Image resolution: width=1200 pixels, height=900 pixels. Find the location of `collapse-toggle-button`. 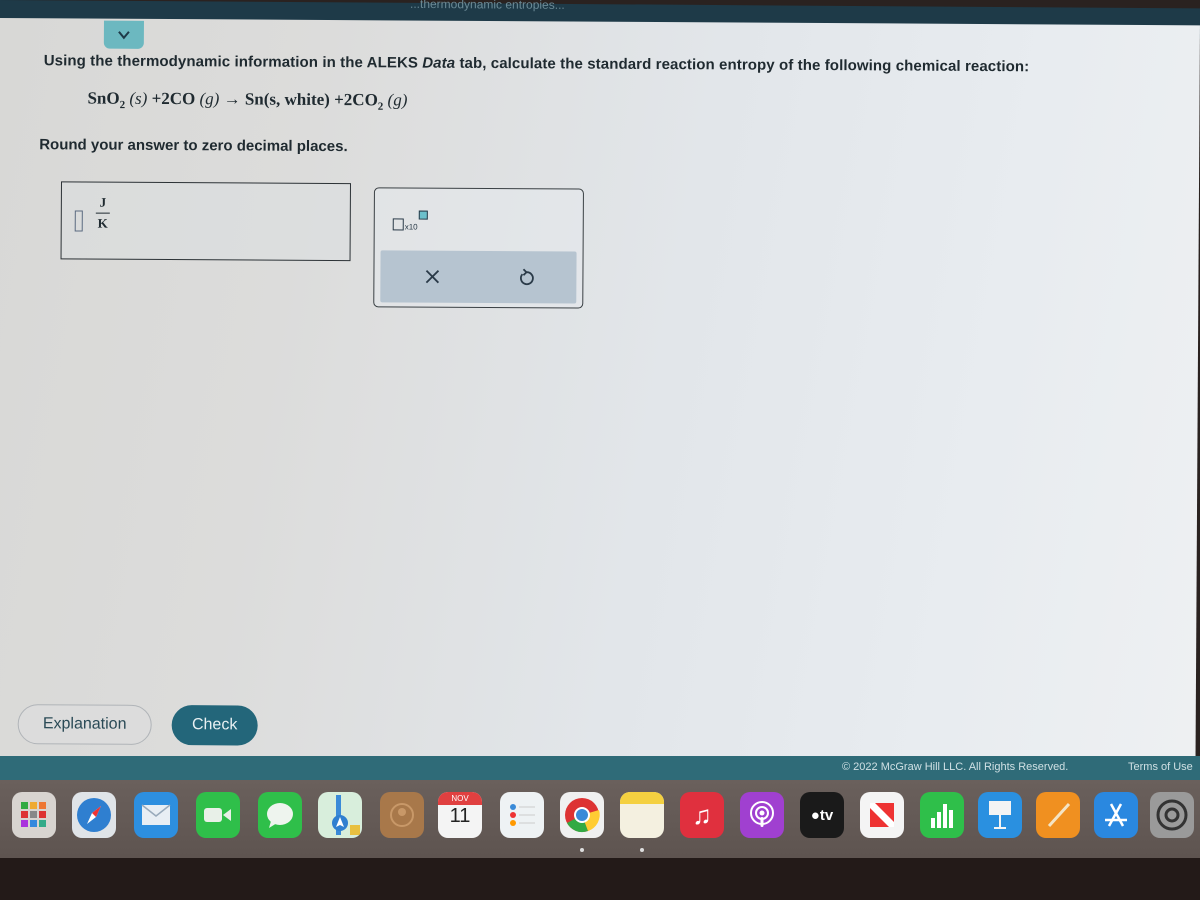

collapse-toggle-button is located at coordinates (123, 34).